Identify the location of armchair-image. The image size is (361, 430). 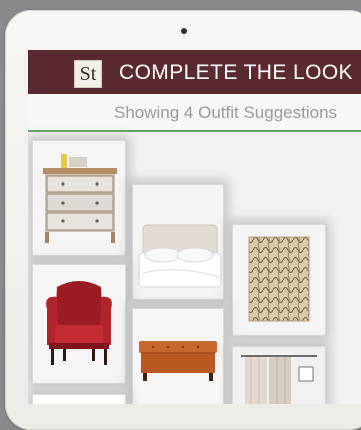
(79, 324).